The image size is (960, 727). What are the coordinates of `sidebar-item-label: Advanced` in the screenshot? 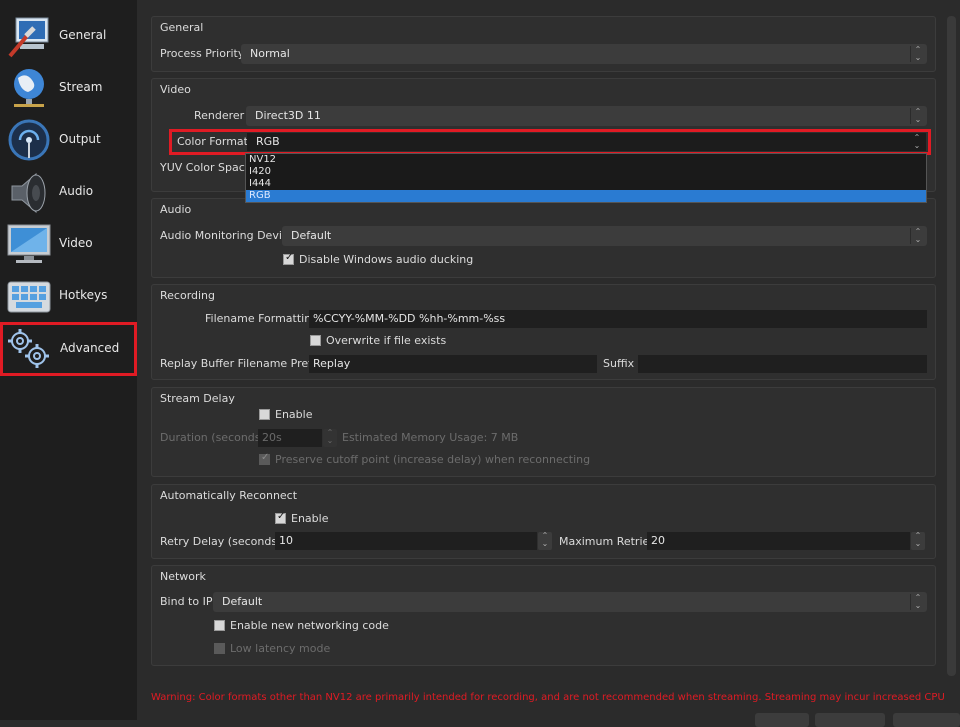 It's located at (90, 348).